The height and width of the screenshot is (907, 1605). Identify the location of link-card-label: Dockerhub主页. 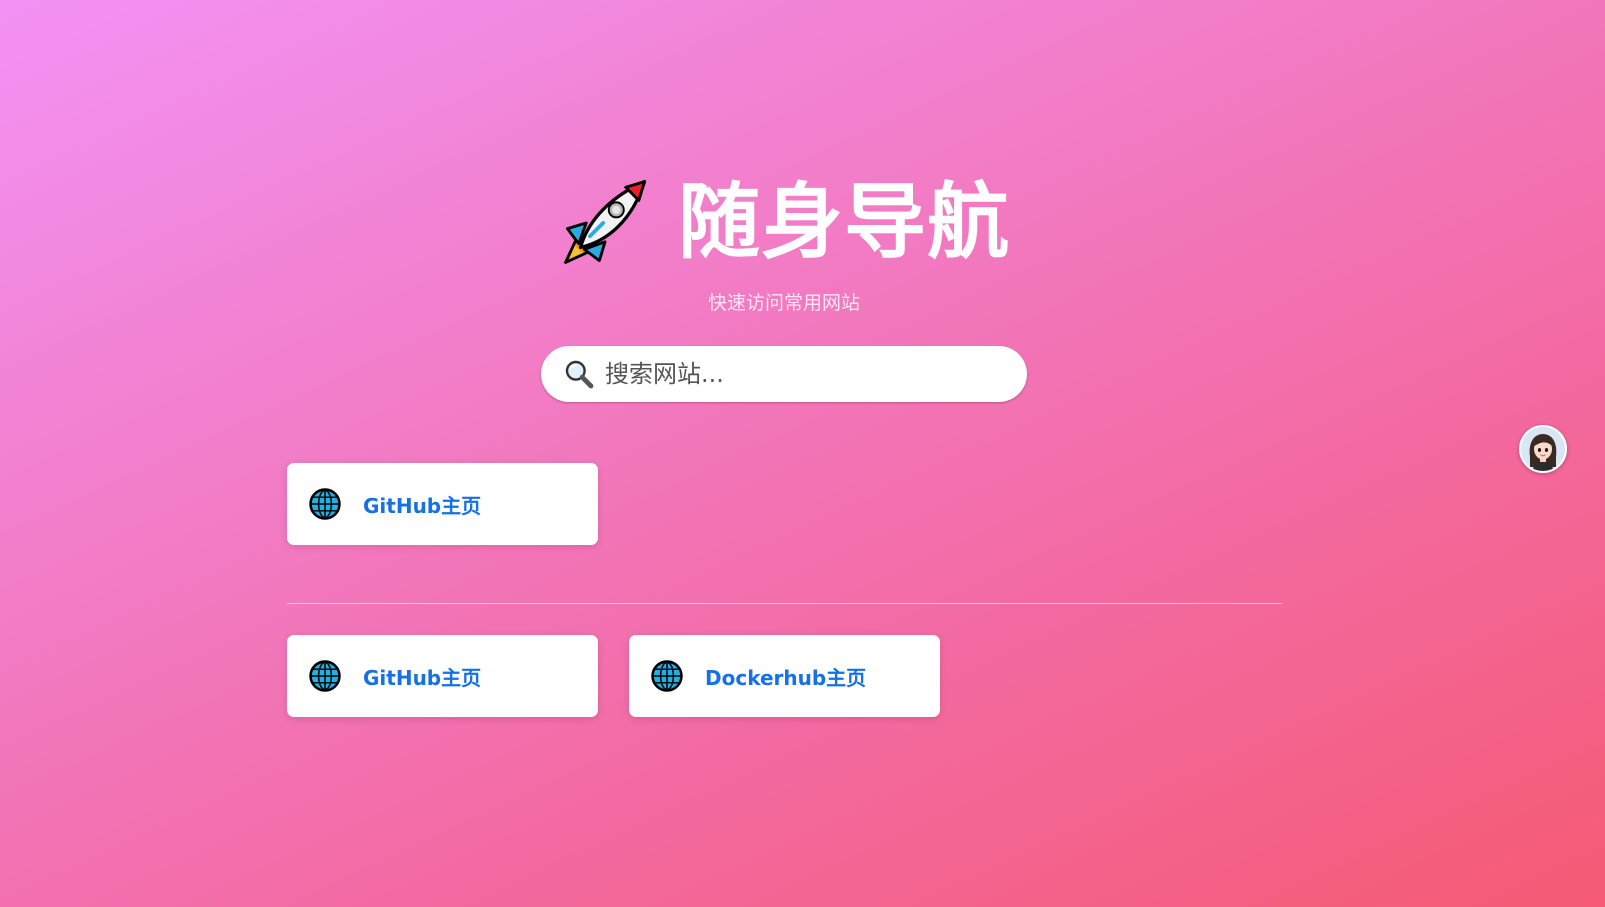
(786, 677).